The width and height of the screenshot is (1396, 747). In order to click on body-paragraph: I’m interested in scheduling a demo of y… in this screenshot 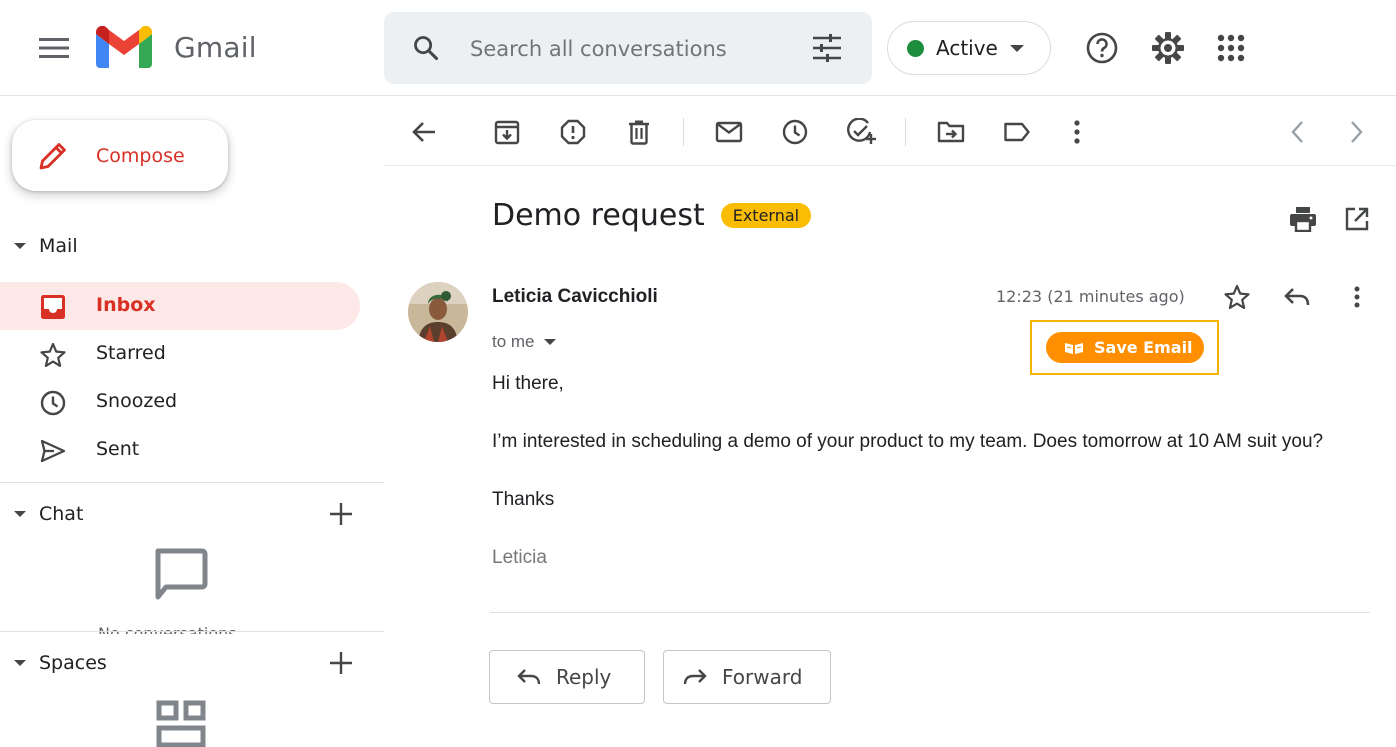, I will do `click(908, 441)`.